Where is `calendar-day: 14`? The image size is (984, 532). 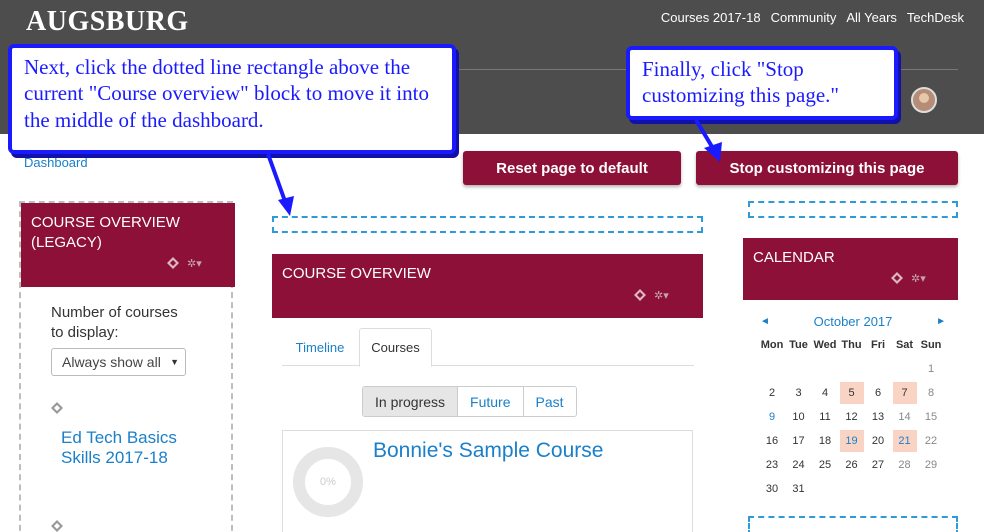 calendar-day: 14 is located at coordinates (905, 417).